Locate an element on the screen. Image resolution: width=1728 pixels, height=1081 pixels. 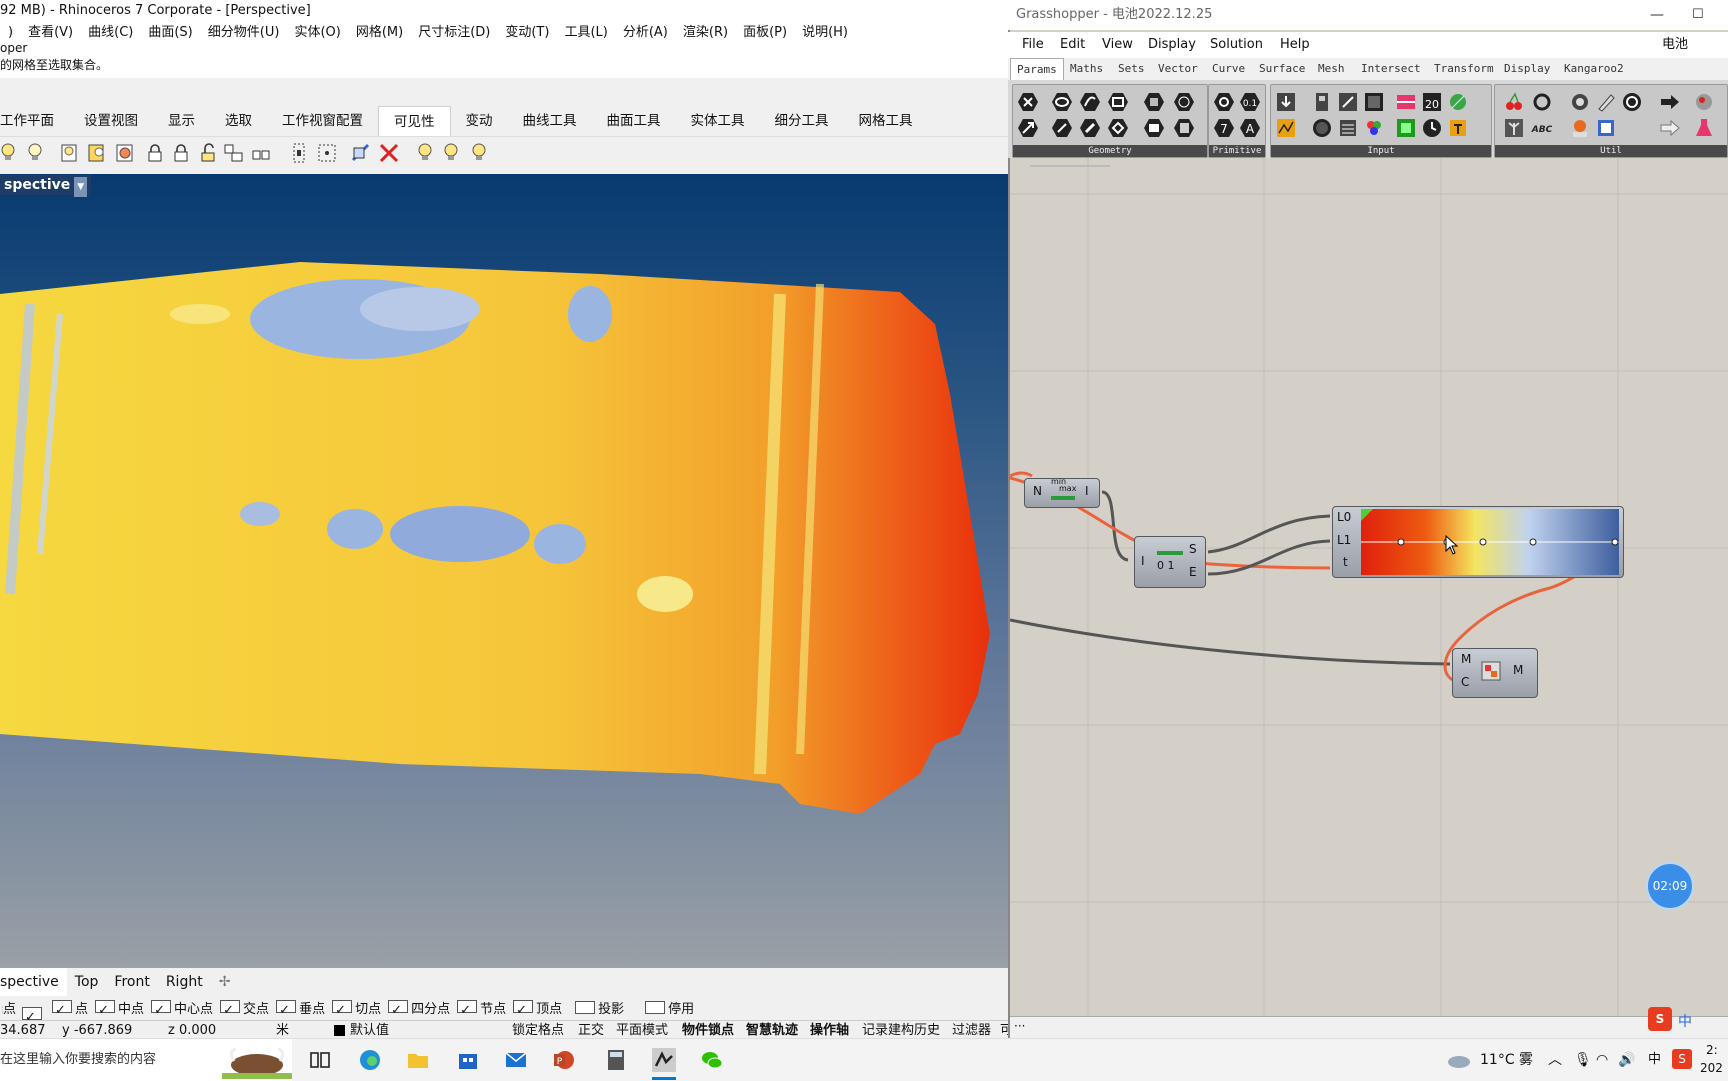
util-record-icon is located at coordinates (1580, 128).